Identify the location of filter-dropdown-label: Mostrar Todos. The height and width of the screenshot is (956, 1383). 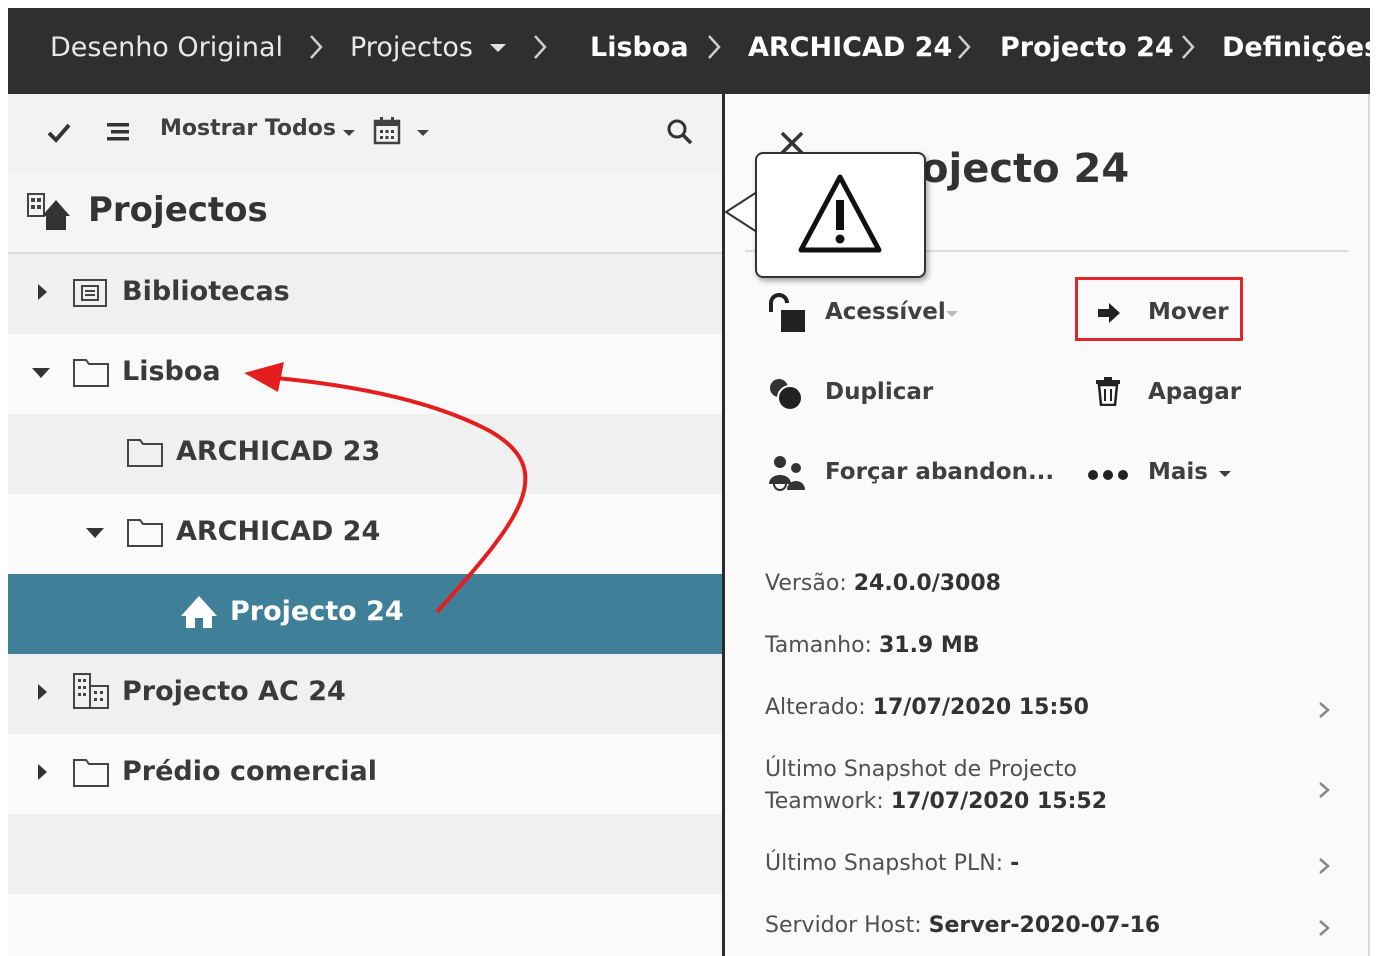
(248, 128).